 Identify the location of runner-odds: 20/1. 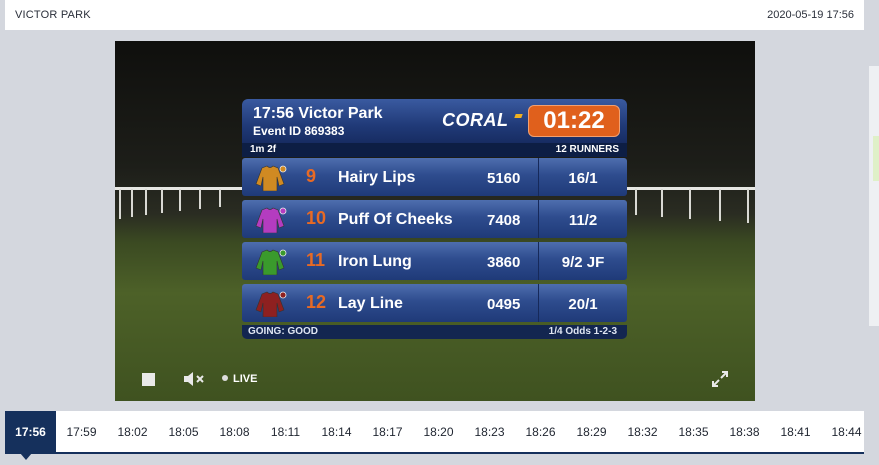
(583, 304).